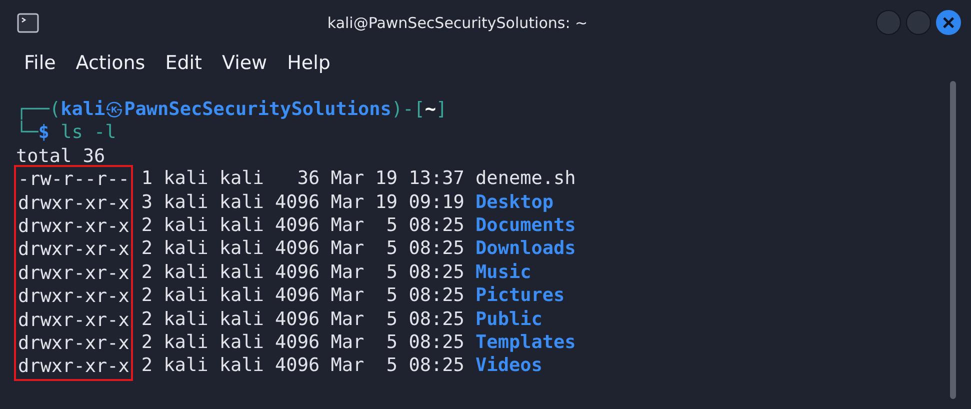 The height and width of the screenshot is (409, 971). Describe the element at coordinates (183, 63) in the screenshot. I see `menu-item: Edit` at that location.